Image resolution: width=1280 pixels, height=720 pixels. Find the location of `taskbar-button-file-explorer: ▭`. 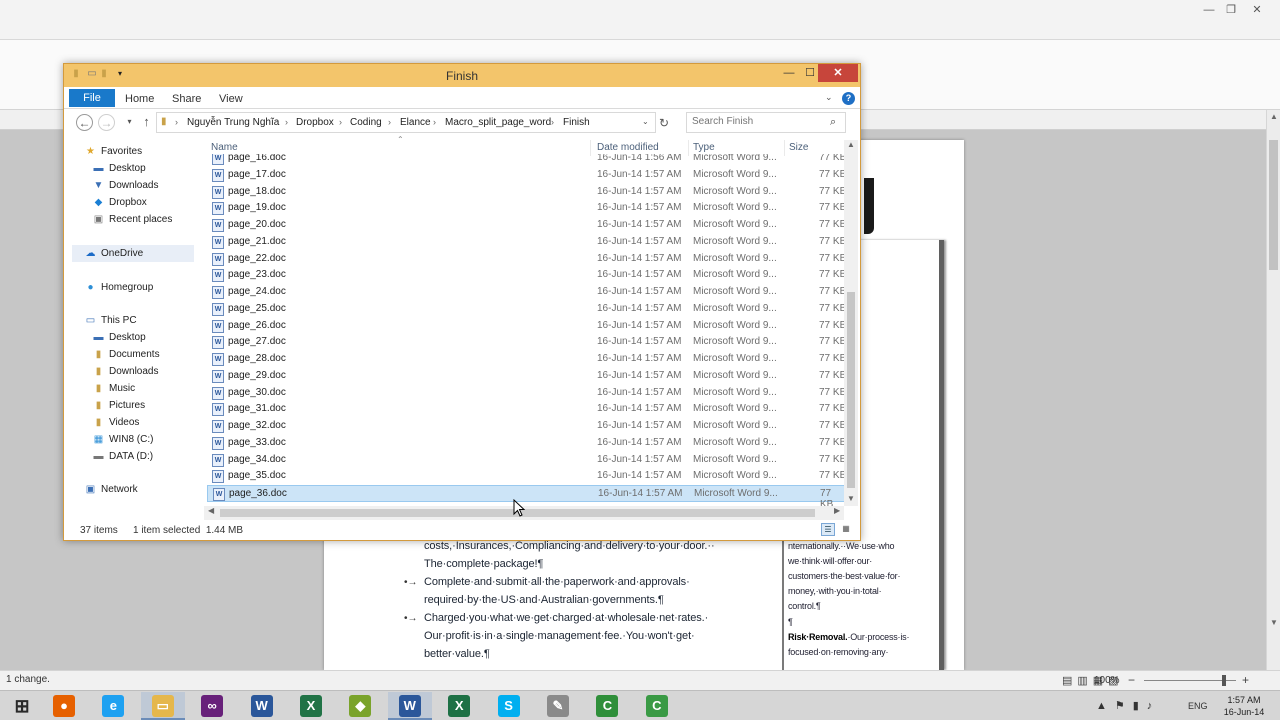

taskbar-button-file-explorer: ▭ is located at coordinates (162, 706).